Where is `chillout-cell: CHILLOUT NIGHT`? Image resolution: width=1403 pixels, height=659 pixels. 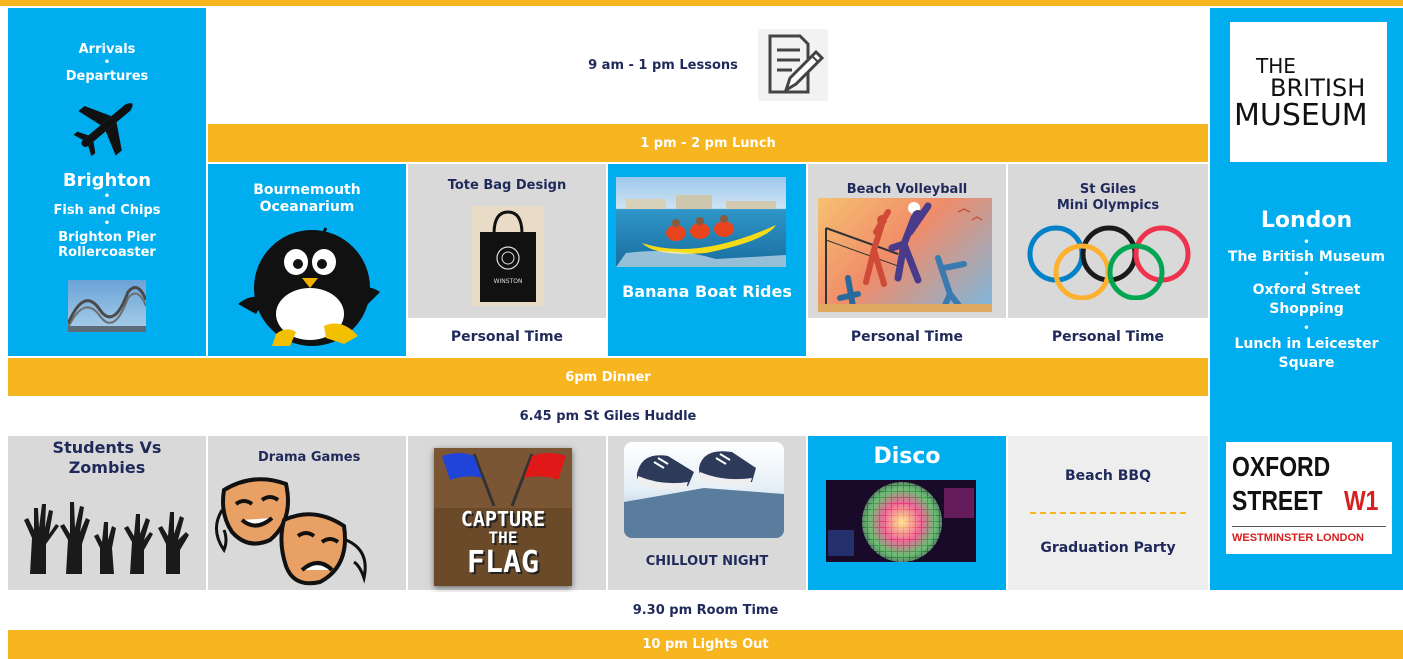 chillout-cell: CHILLOUT NIGHT is located at coordinates (707, 513).